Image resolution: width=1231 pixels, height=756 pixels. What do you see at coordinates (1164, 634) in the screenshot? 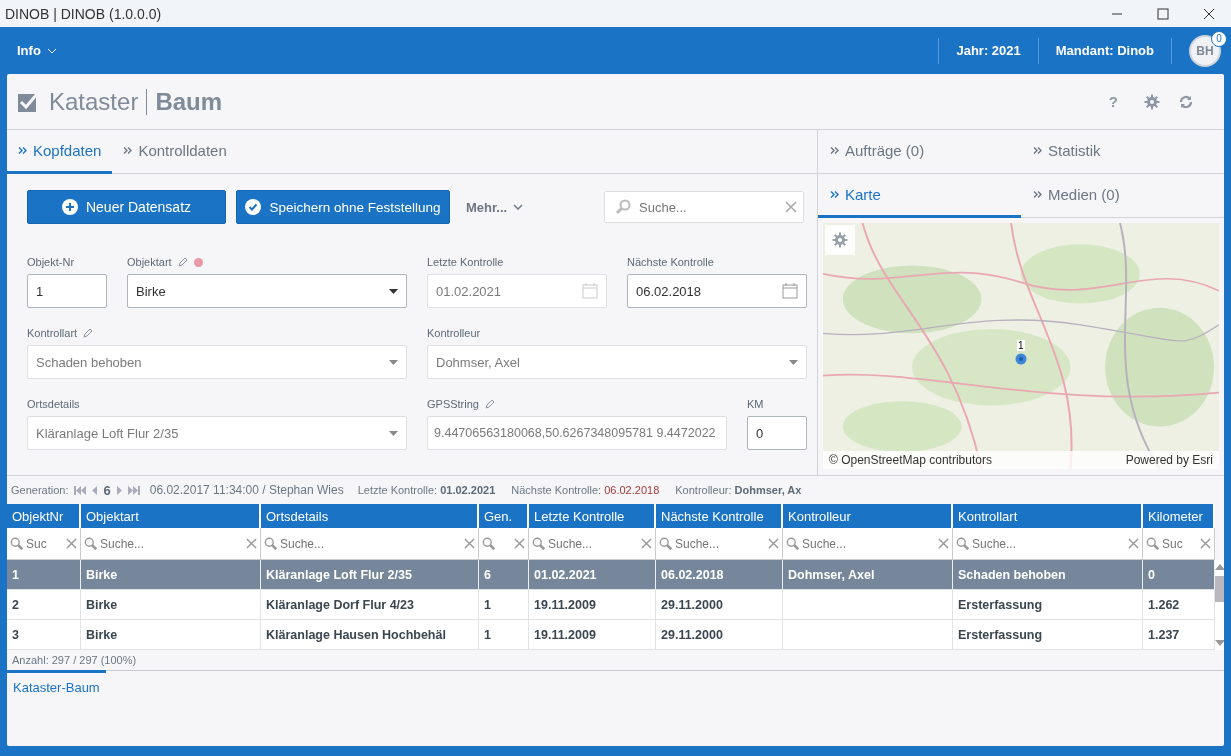
I see `table-cell: 1.237` at bounding box center [1164, 634].